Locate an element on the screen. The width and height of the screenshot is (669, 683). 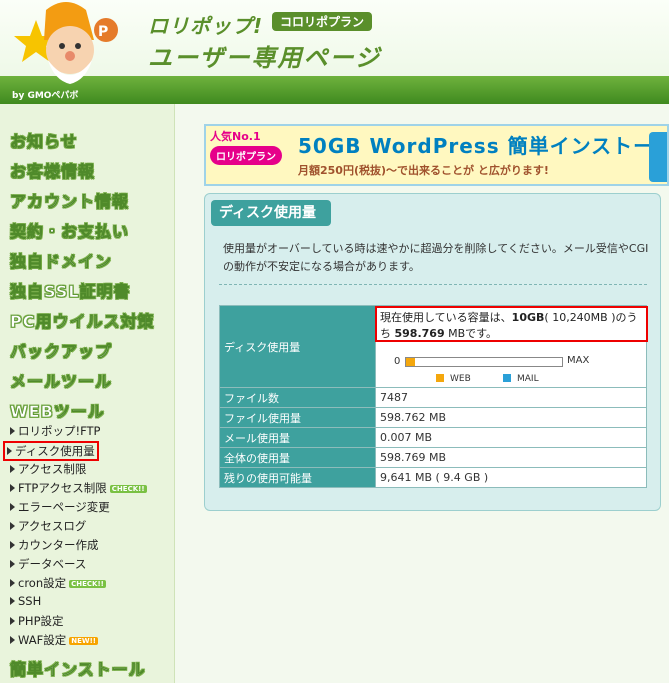
table-row: メール使用量 0.007 MB is located at coordinates (433, 437).